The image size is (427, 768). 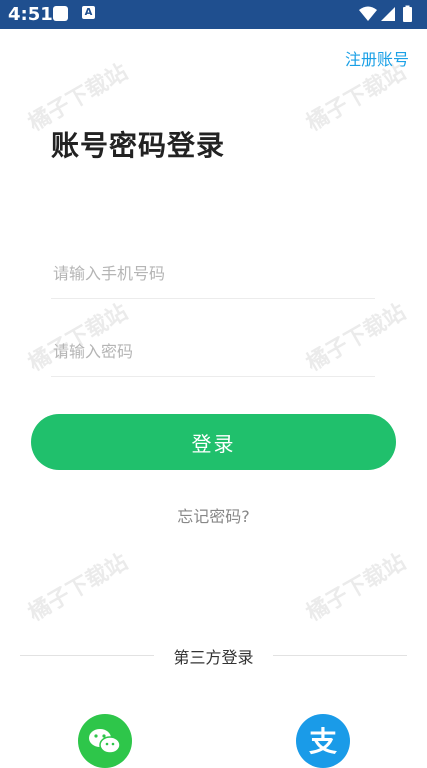 I want to click on phone-field, so click(x=215, y=273).